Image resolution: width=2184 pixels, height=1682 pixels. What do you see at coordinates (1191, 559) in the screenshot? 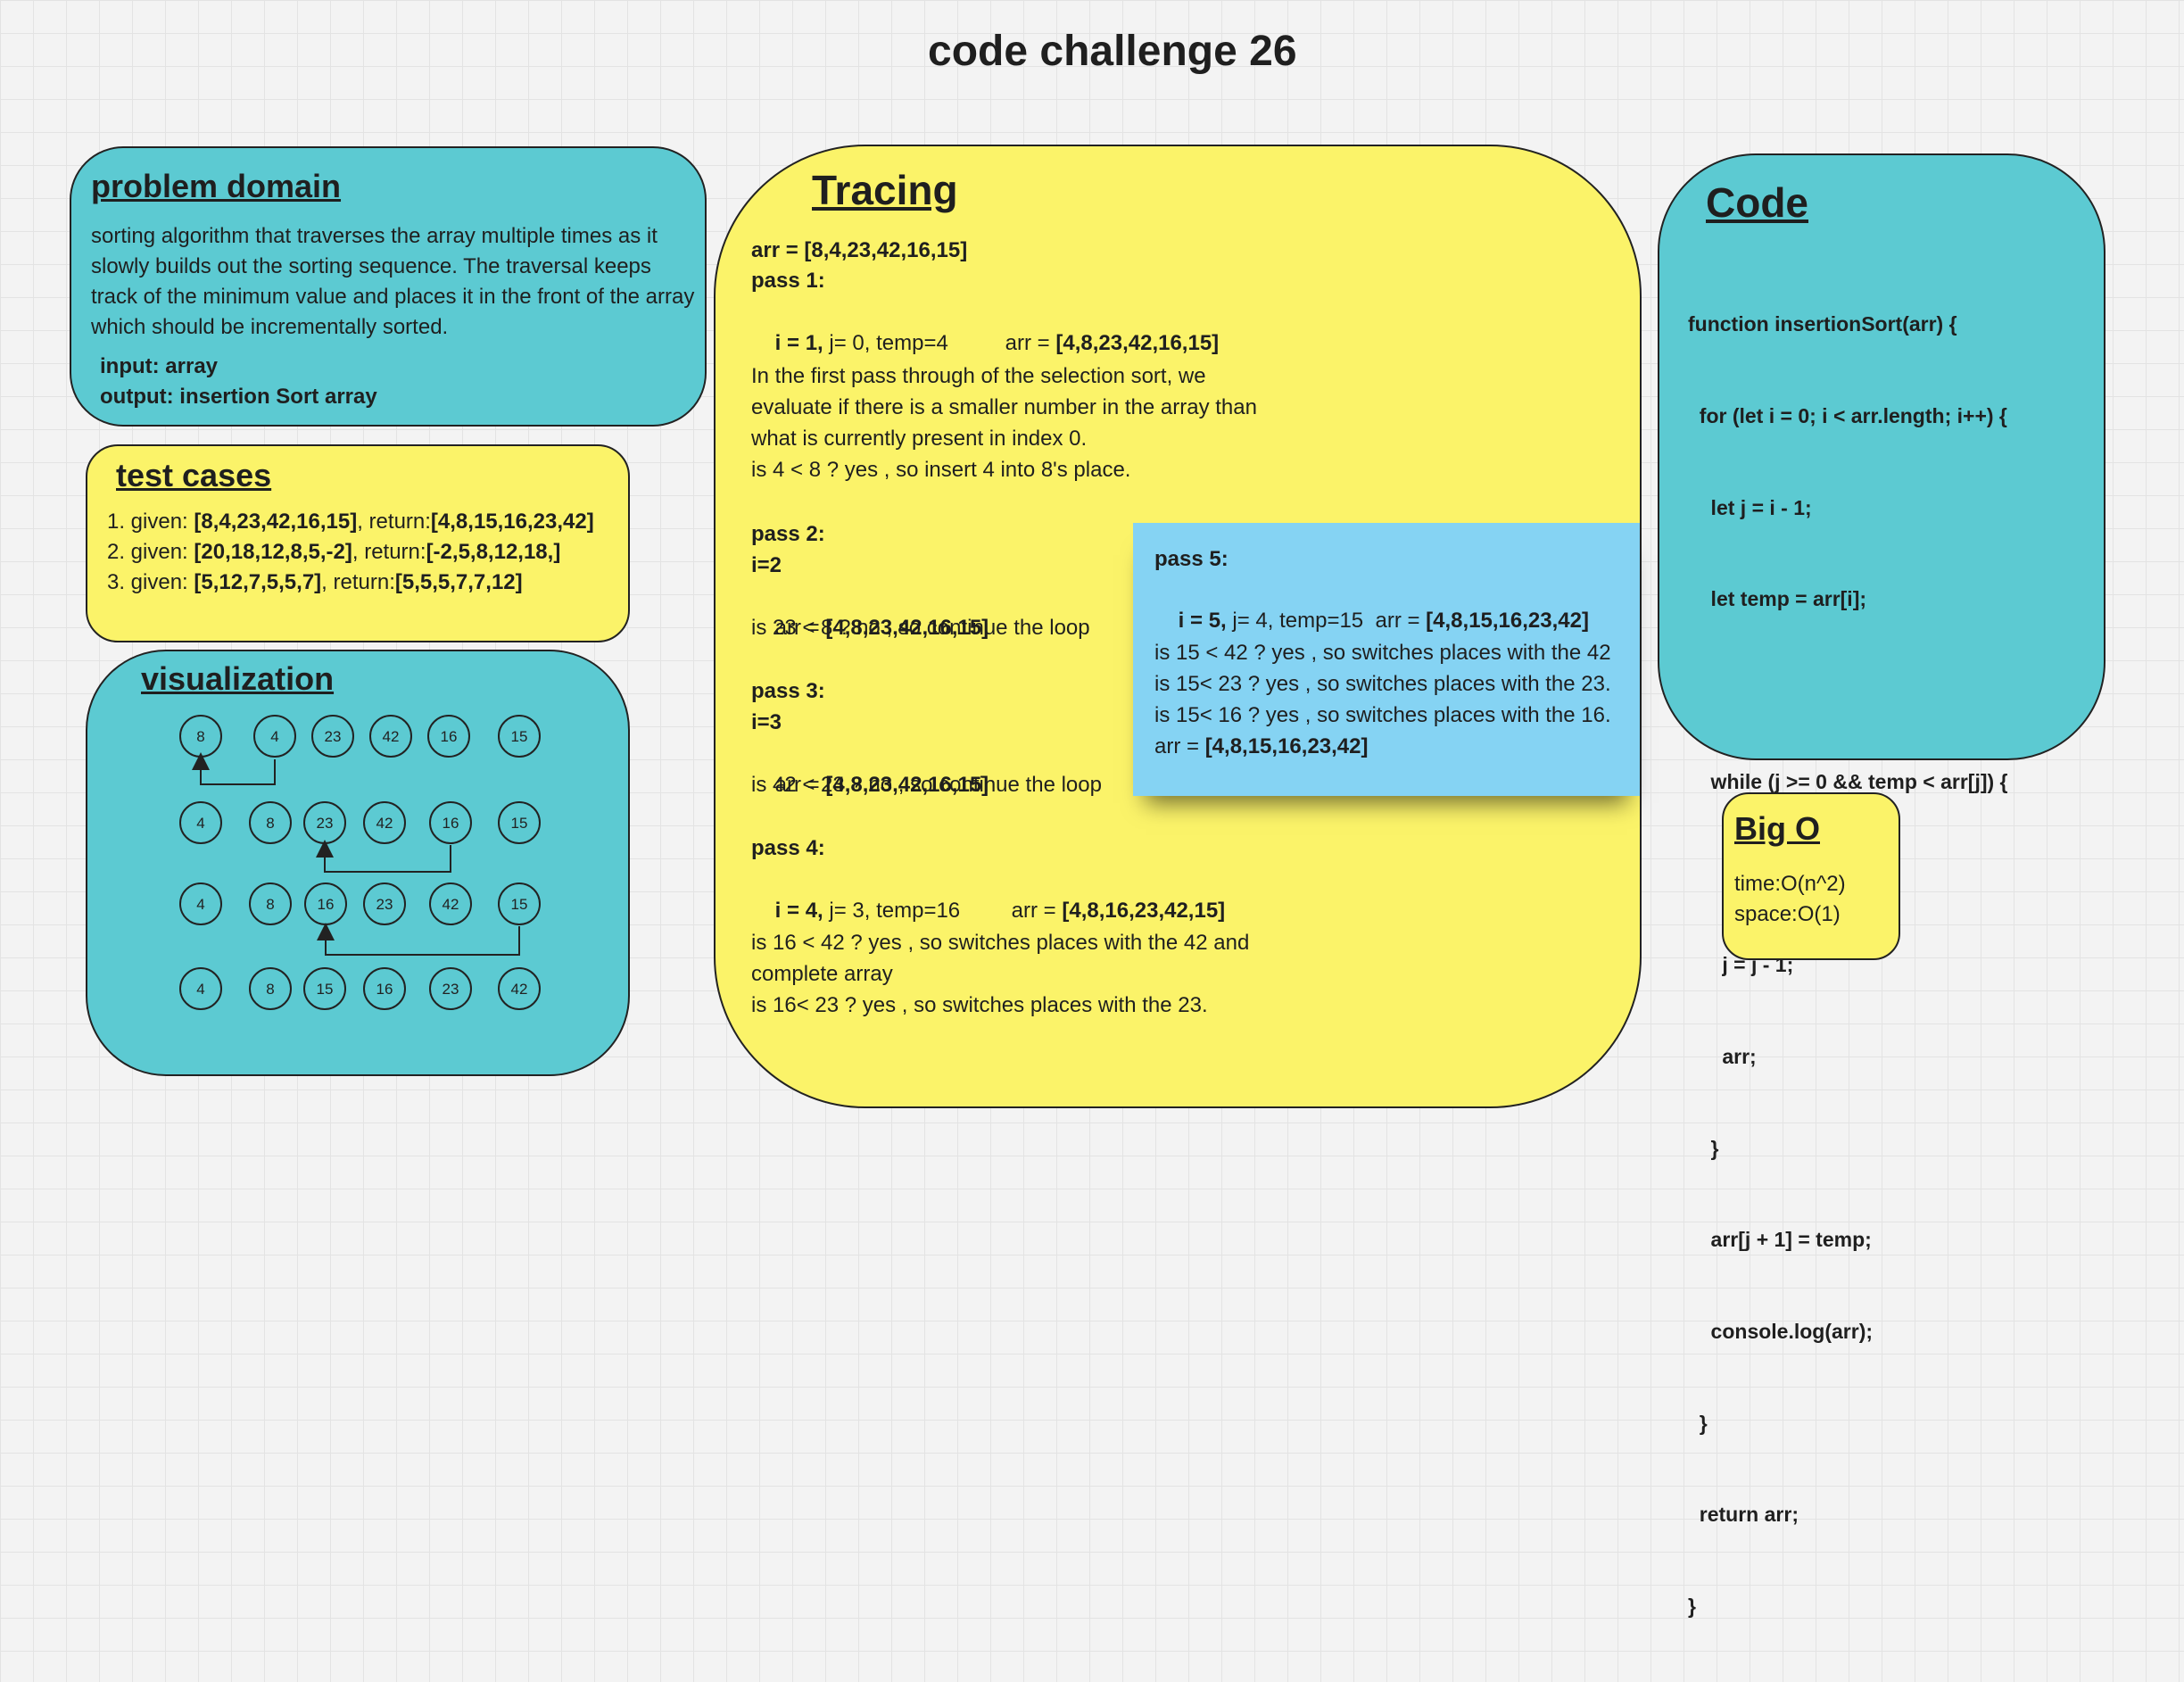
I see `pass5-label: pass 5:` at bounding box center [1191, 559].